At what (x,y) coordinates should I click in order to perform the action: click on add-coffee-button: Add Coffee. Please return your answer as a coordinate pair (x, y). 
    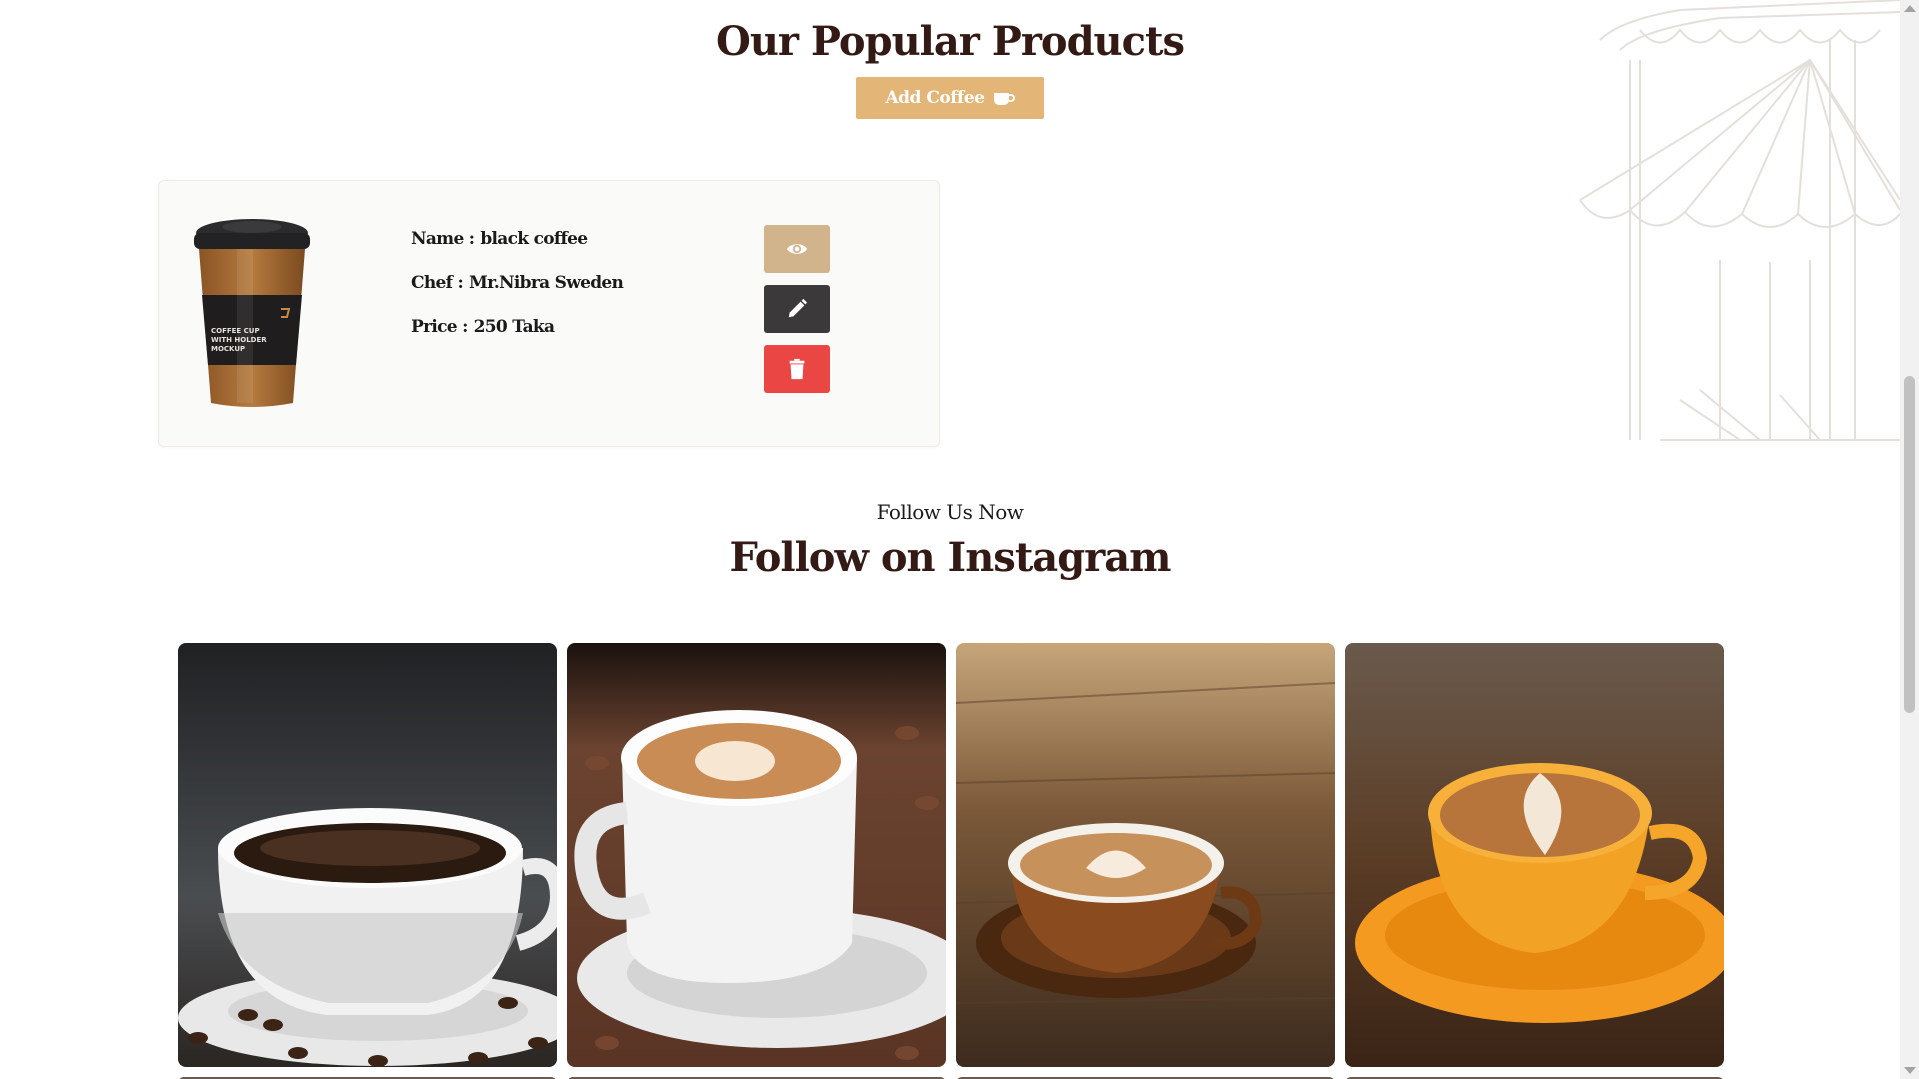
    Looking at the image, I should click on (950, 98).